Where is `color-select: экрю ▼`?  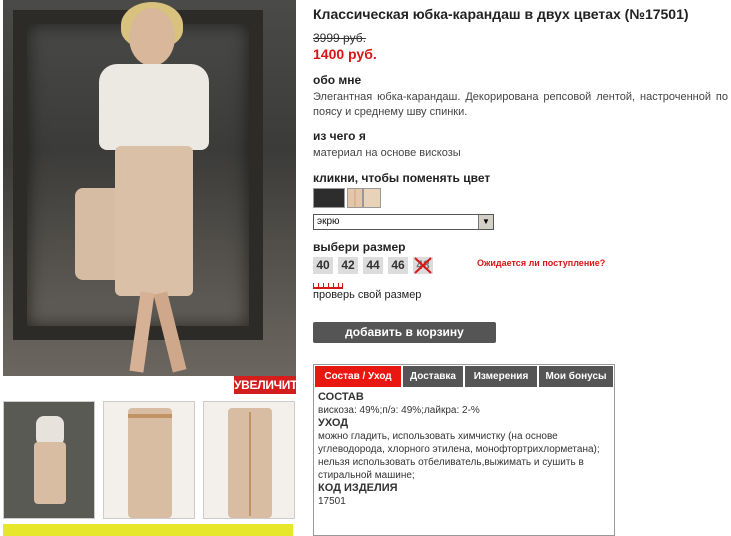
color-select: экрю ▼ is located at coordinates (403, 222).